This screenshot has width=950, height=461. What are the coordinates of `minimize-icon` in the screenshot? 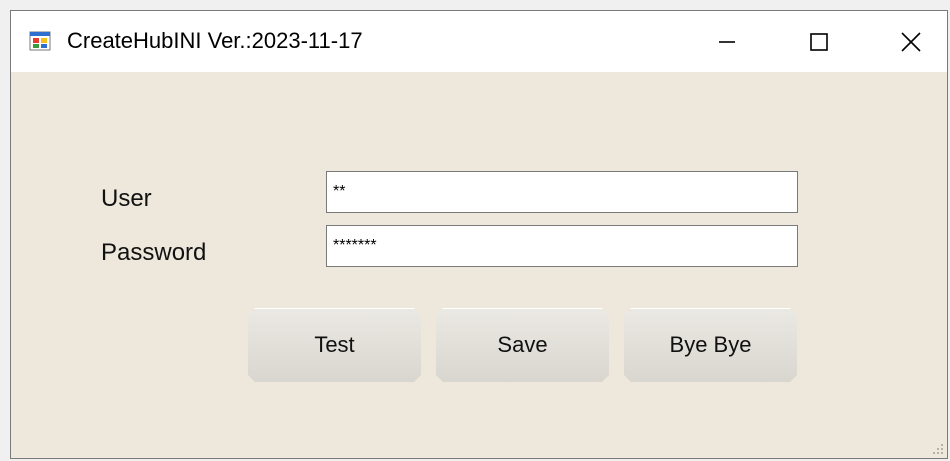 It's located at (727, 41).